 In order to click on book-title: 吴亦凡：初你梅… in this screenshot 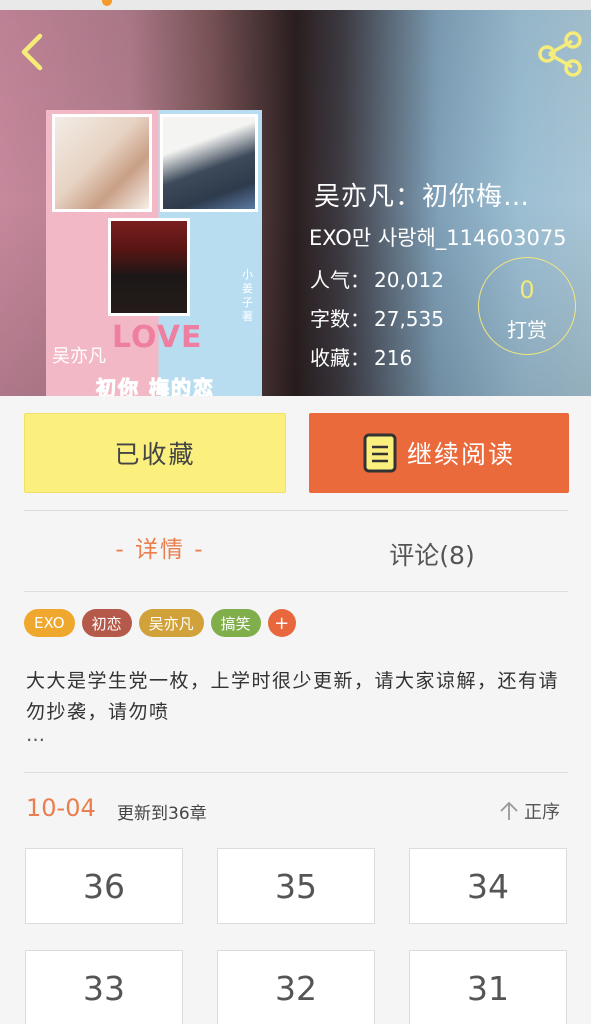, I will do `click(422, 197)`.